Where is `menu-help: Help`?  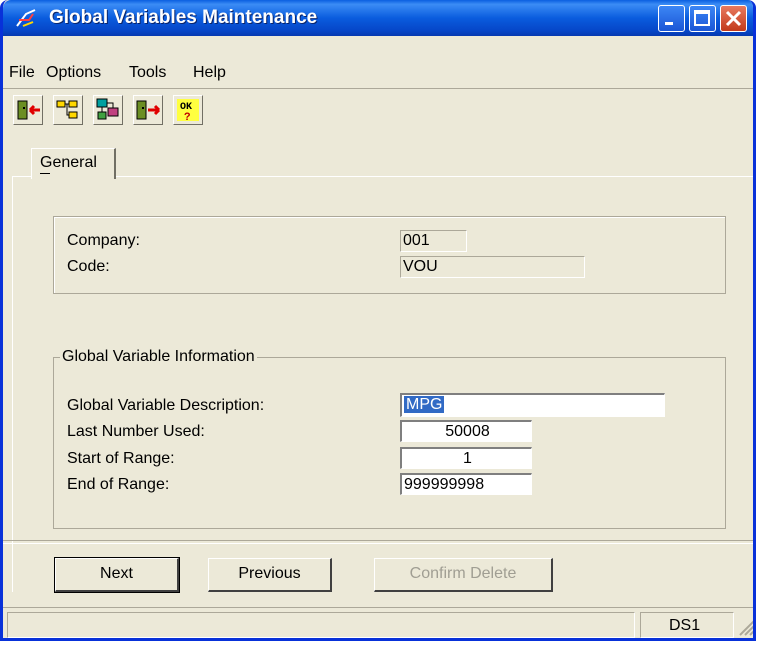 menu-help: Help is located at coordinates (209, 73).